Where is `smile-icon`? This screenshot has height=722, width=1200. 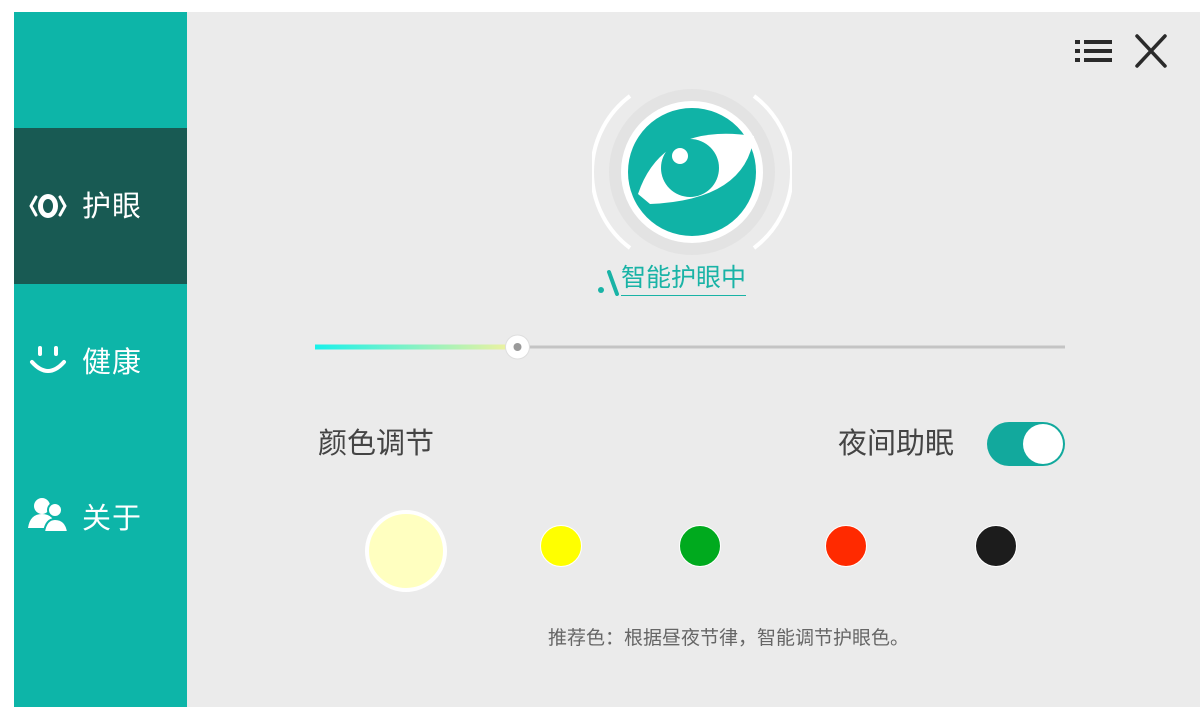
smile-icon is located at coordinates (48, 359).